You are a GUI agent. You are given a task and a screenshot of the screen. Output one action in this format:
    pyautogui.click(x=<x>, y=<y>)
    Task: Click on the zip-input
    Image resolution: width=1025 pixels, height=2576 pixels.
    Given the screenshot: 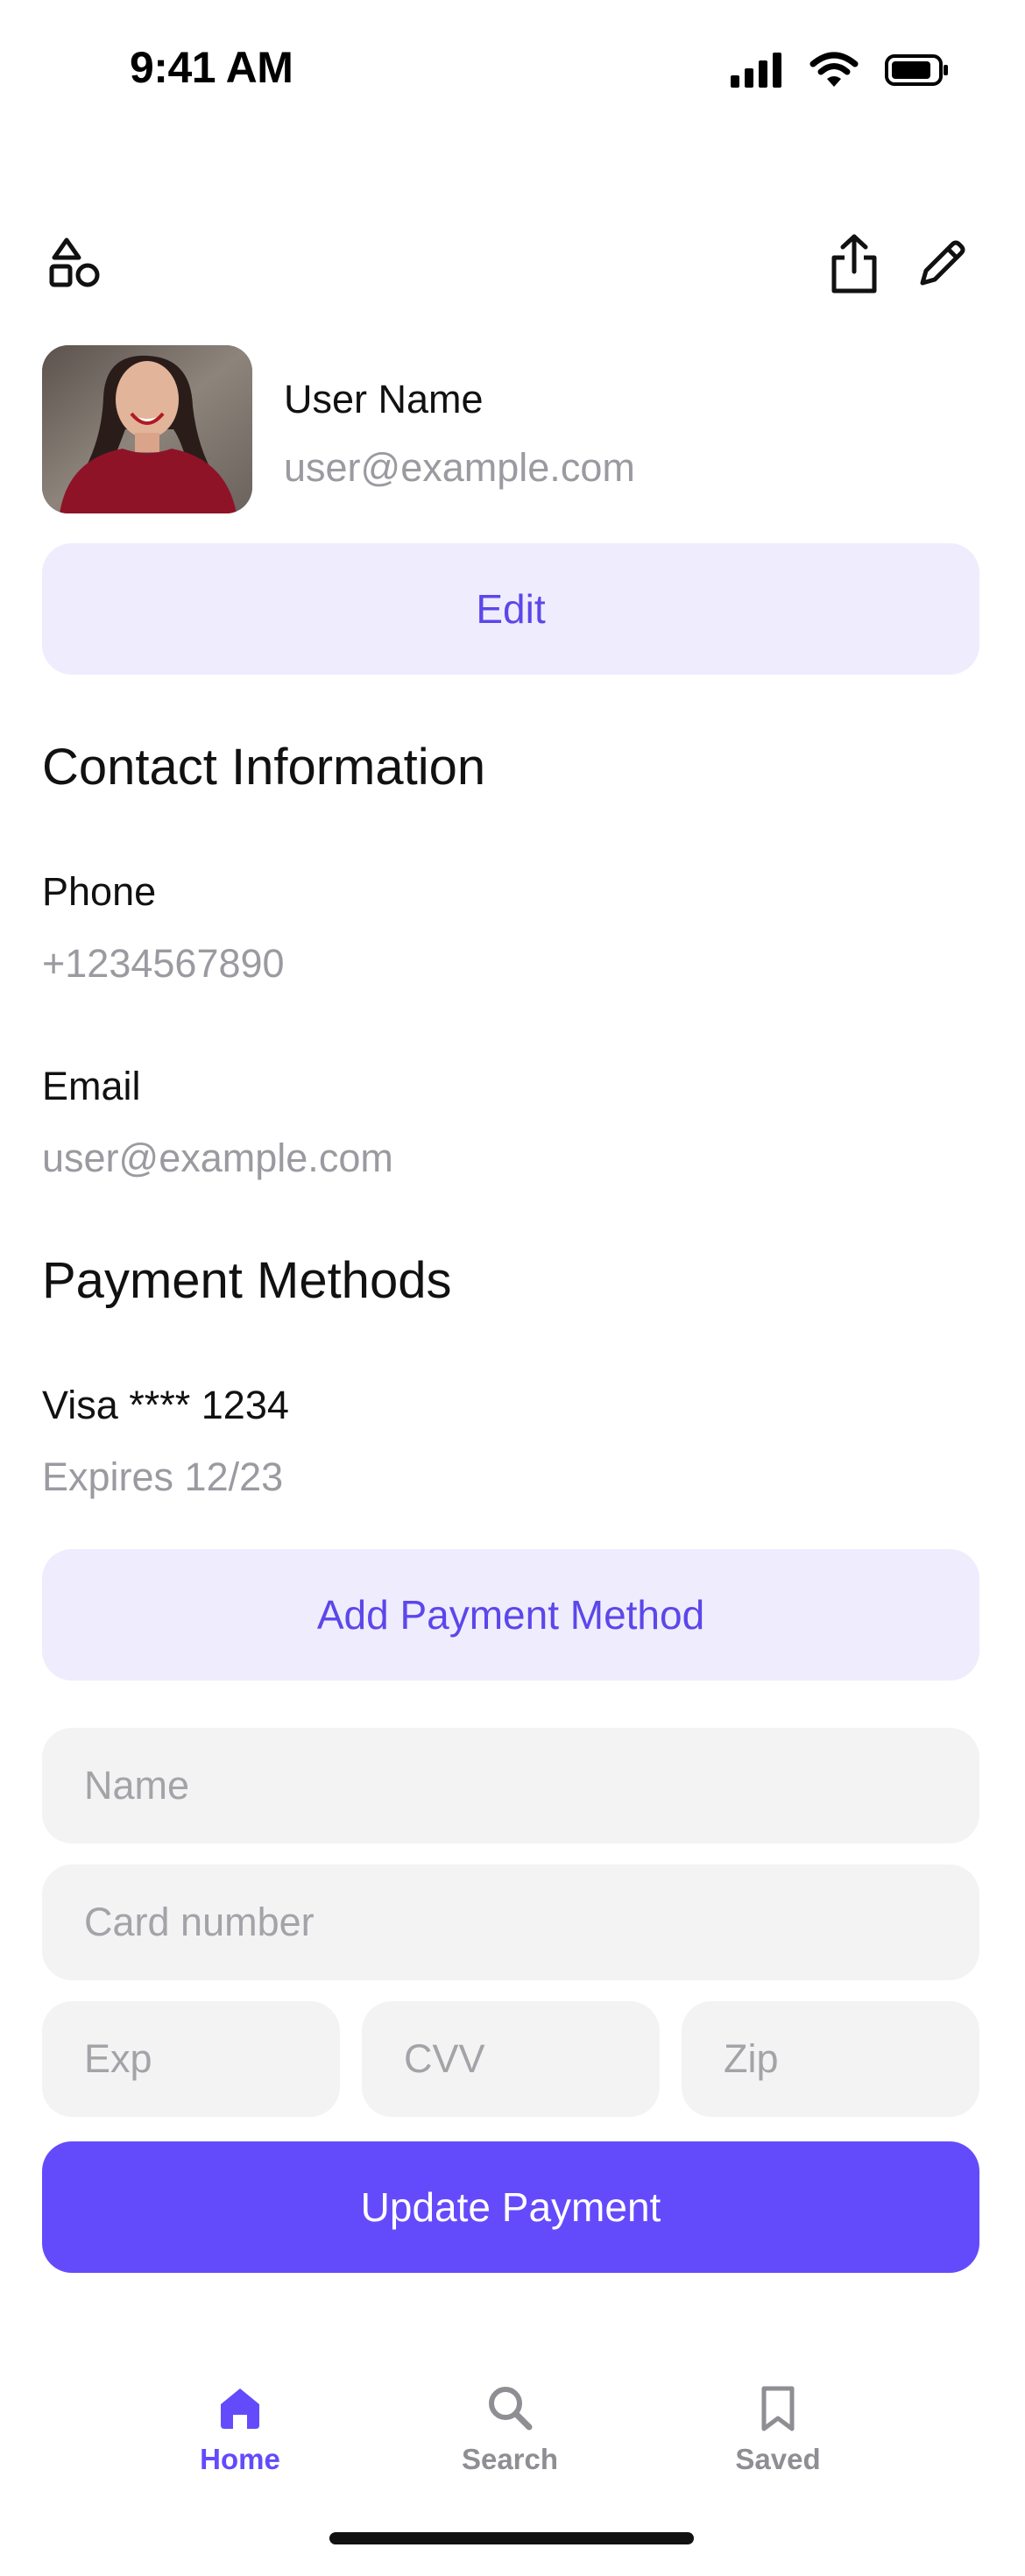 What is the action you would take?
    pyautogui.click(x=830, y=2059)
    